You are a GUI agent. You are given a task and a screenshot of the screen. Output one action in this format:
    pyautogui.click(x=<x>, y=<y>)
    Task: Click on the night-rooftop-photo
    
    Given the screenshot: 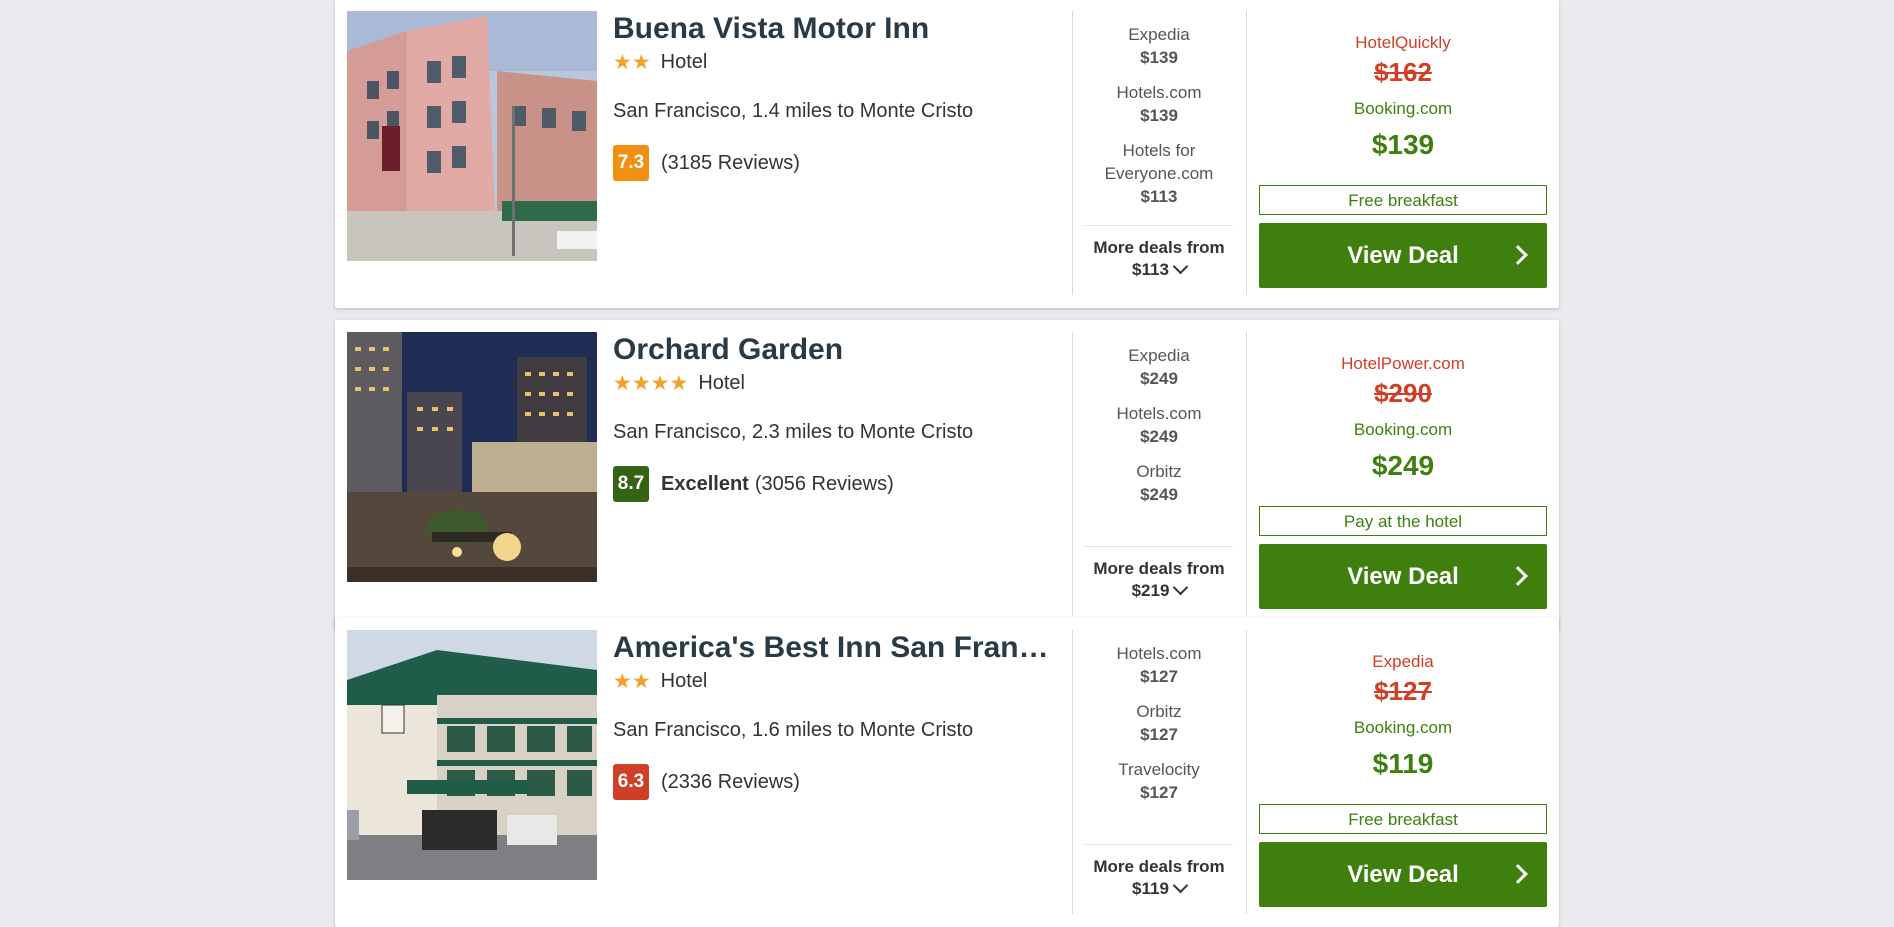 What is the action you would take?
    pyautogui.click(x=472, y=457)
    